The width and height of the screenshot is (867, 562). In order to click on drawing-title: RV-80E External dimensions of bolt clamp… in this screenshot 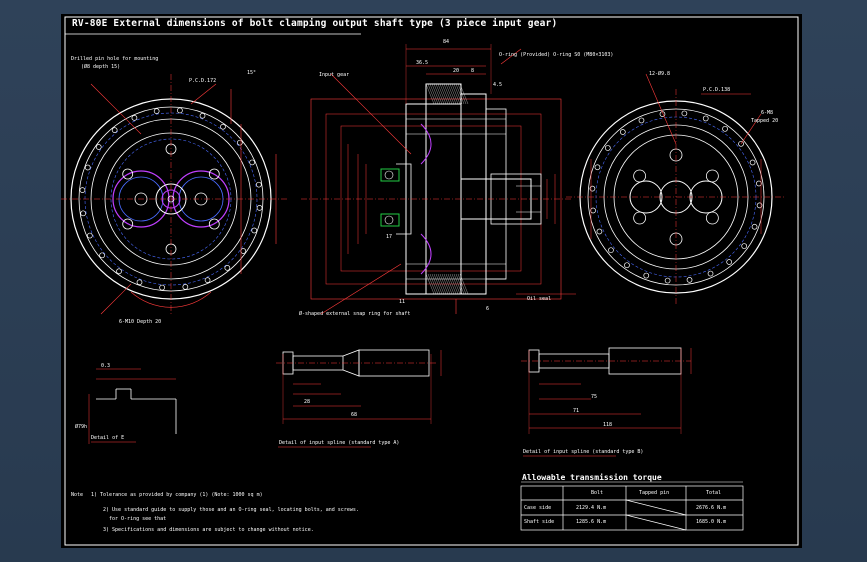, I will do `click(315, 23)`.